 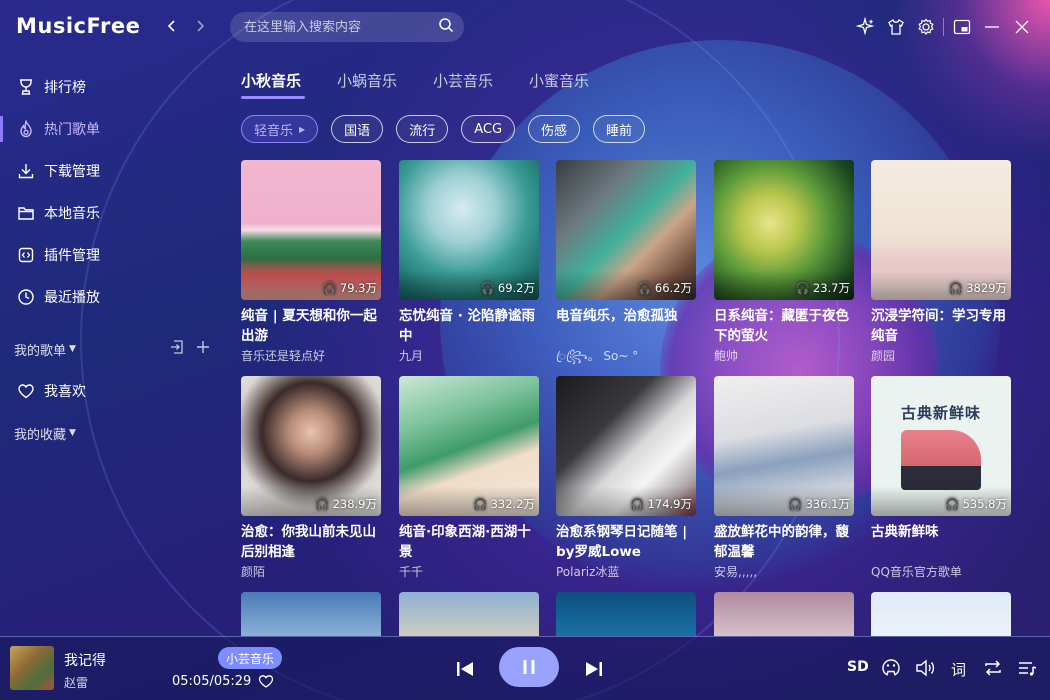 What do you see at coordinates (891, 670) in the screenshot?
I see `sound-effect-button` at bounding box center [891, 670].